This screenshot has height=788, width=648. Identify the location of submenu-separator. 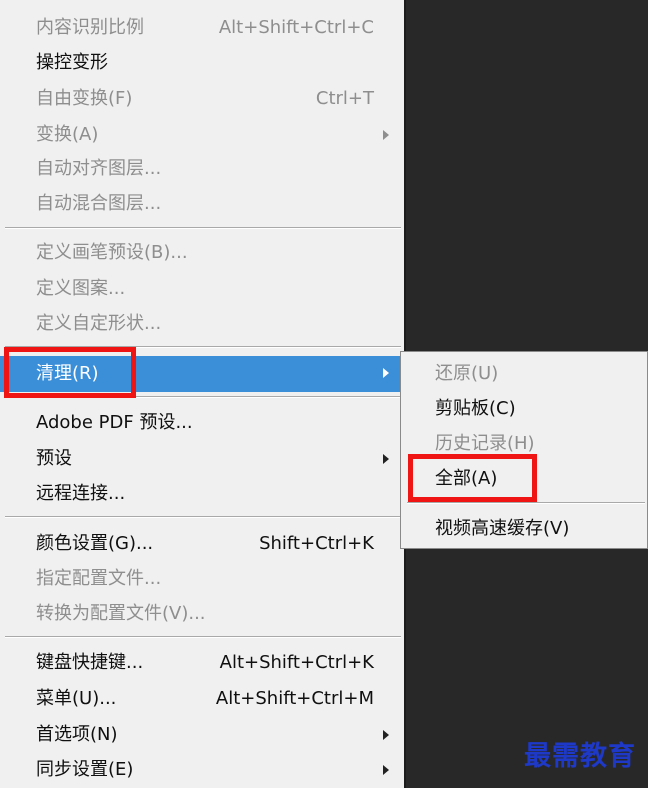
(526, 503).